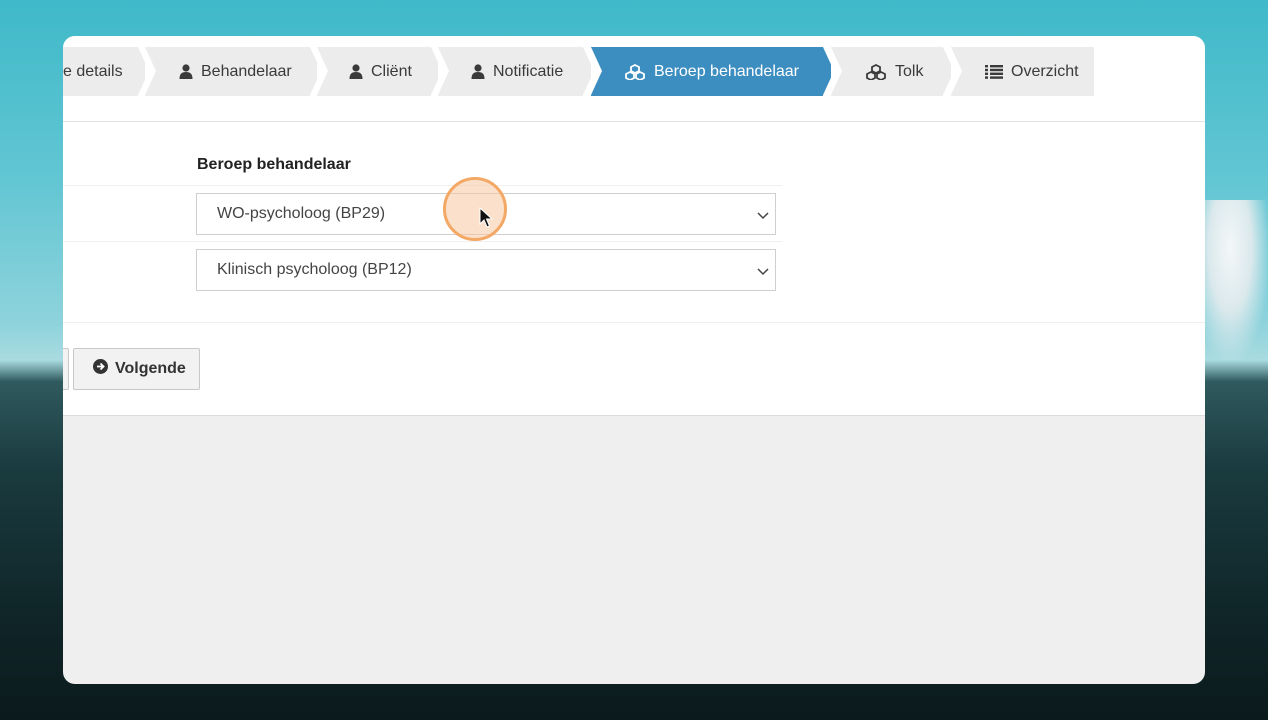 The width and height of the screenshot is (1268, 720). What do you see at coordinates (301, 213) in the screenshot?
I see `select-value: WO-psycholoog (BP29)` at bounding box center [301, 213].